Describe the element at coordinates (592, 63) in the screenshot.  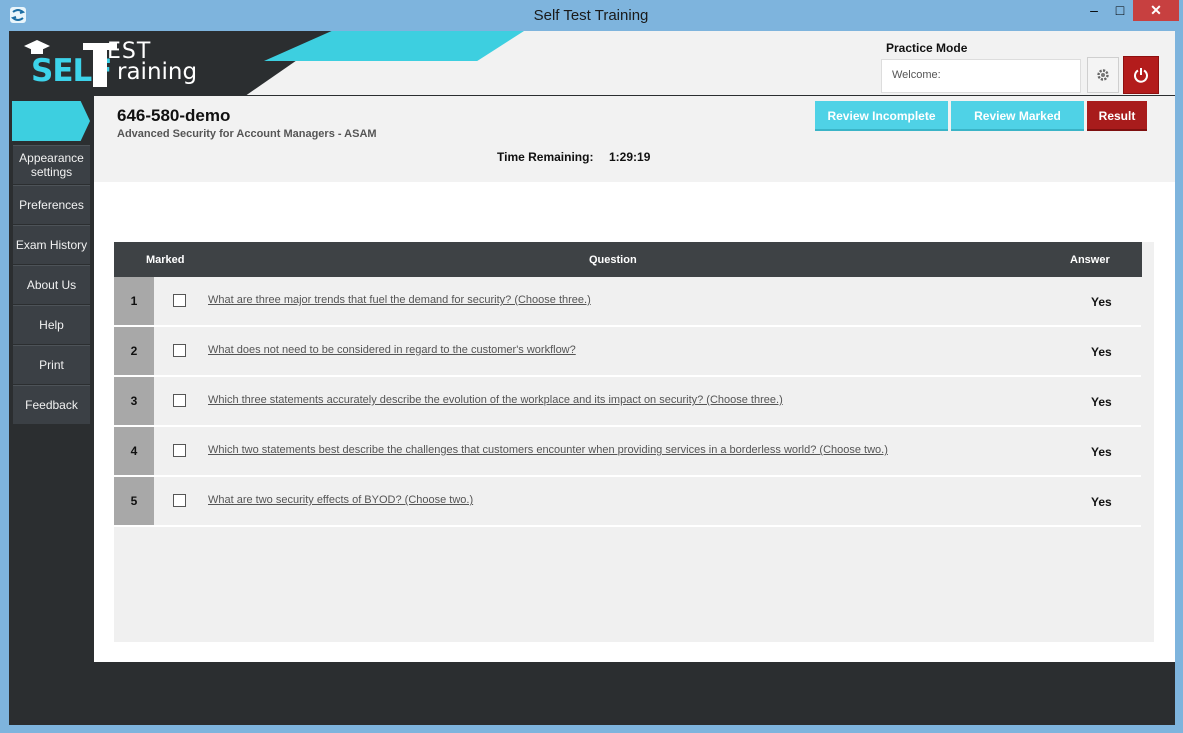
I see `header: SELF EST raining Practice Mode Welcome:` at that location.